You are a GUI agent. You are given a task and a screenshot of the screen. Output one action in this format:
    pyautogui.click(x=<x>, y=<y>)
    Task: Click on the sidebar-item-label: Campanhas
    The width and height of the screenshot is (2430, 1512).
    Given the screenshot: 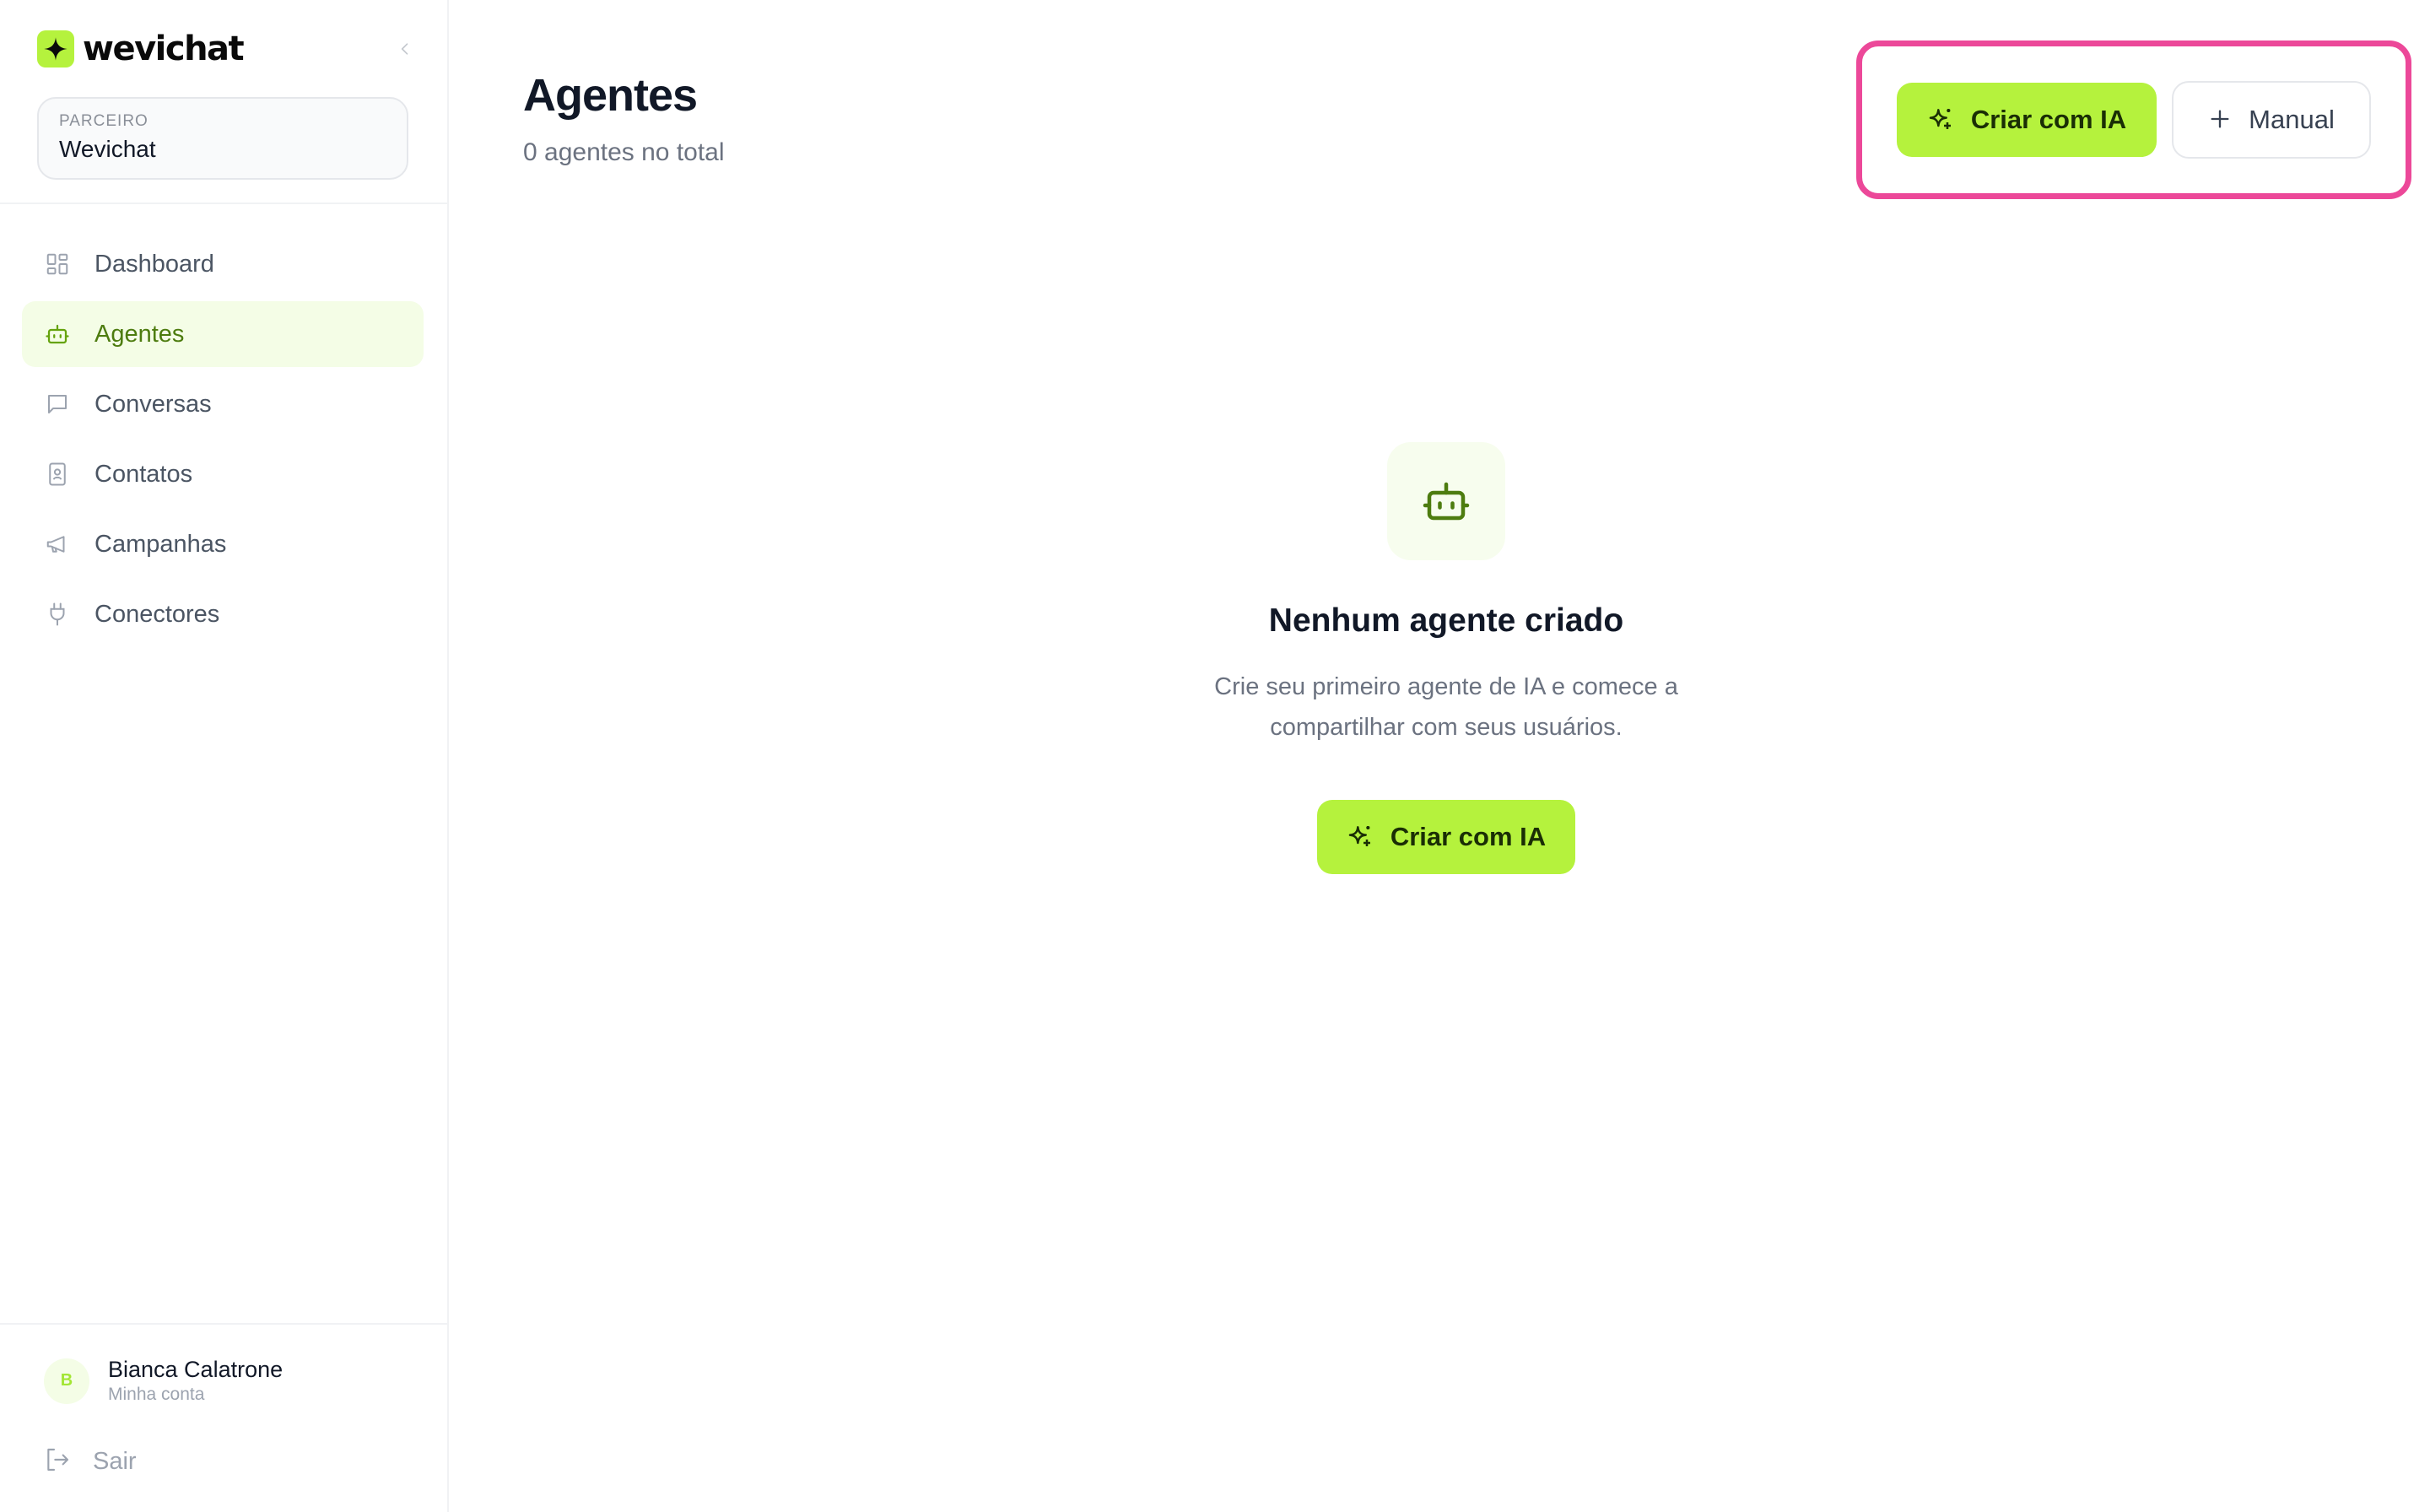 What is the action you would take?
    pyautogui.click(x=160, y=544)
    